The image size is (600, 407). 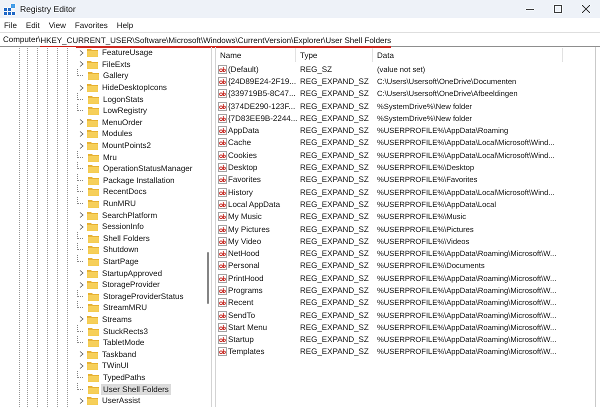 I want to click on tree-item: LogonStats, so click(x=123, y=99).